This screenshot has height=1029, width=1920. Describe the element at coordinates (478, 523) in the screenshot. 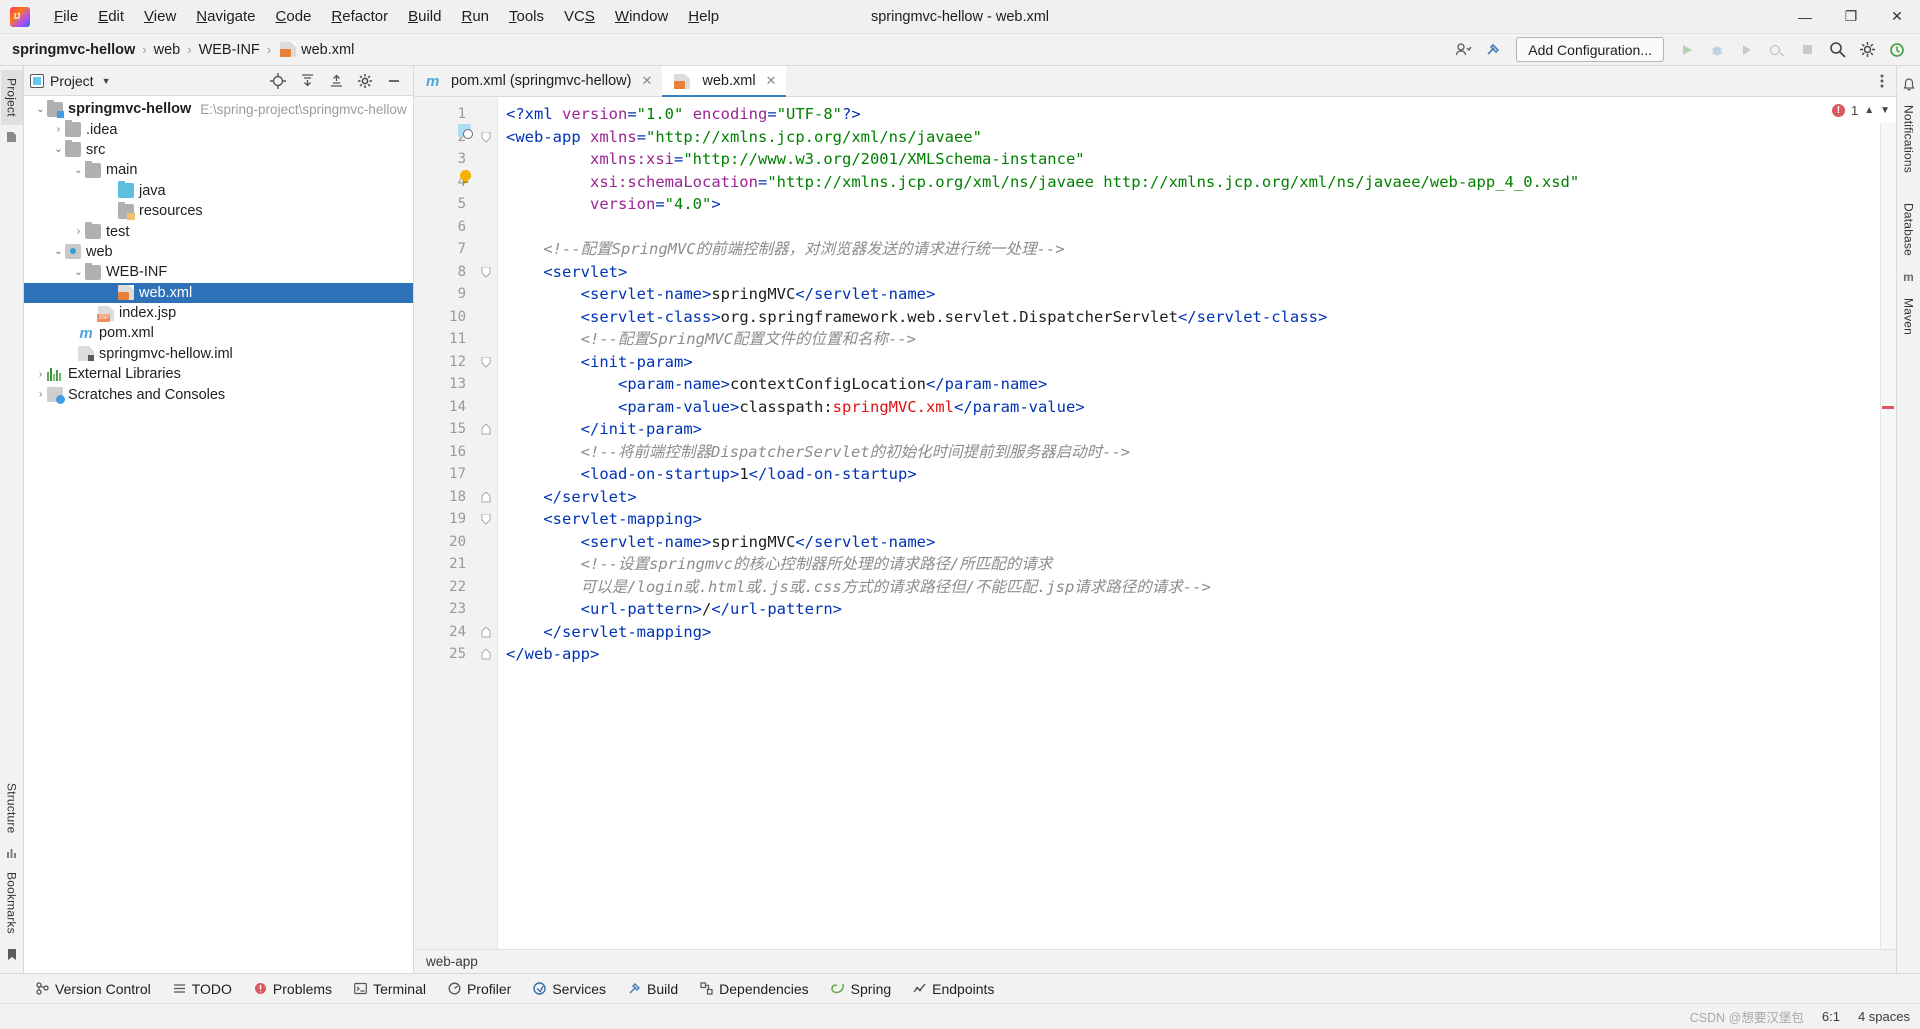

I see `folding-marker-column` at that location.